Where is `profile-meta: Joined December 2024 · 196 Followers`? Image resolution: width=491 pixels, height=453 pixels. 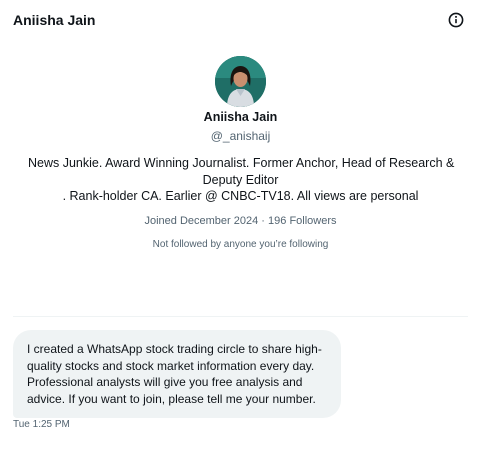 profile-meta: Joined December 2024 · 196 Followers is located at coordinates (240, 221).